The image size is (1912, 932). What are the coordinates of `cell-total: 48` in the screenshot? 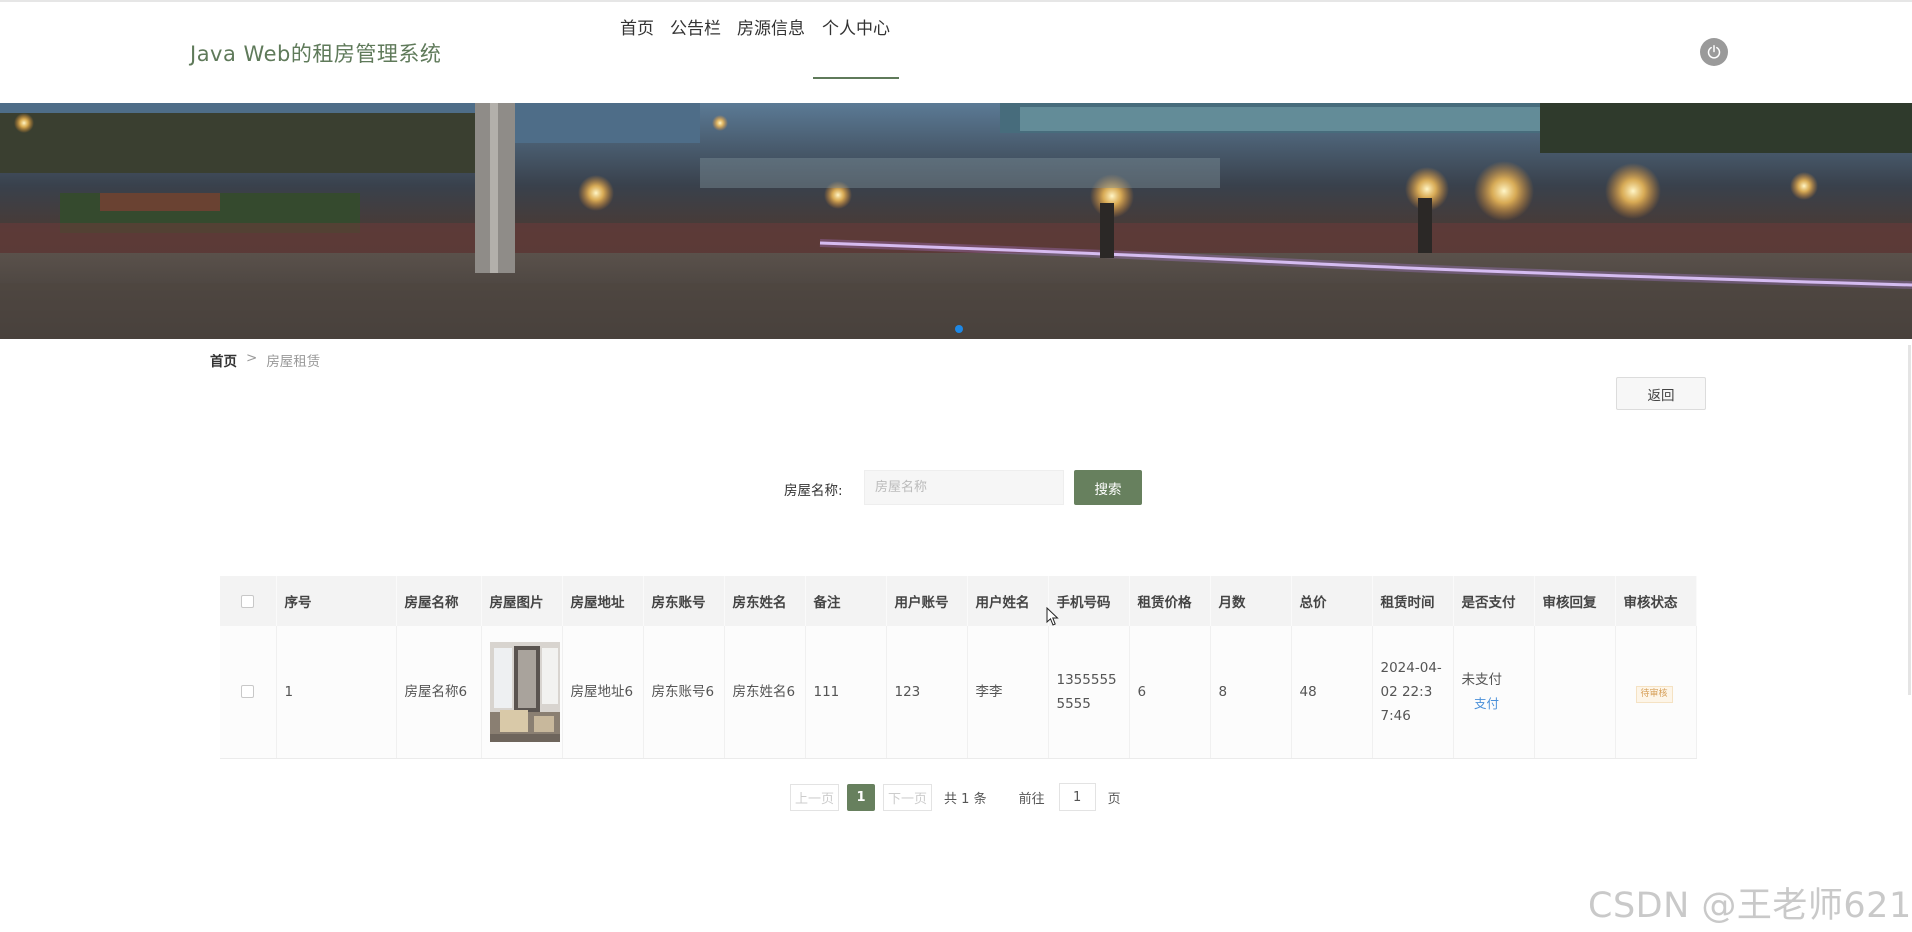 It's located at (1332, 692).